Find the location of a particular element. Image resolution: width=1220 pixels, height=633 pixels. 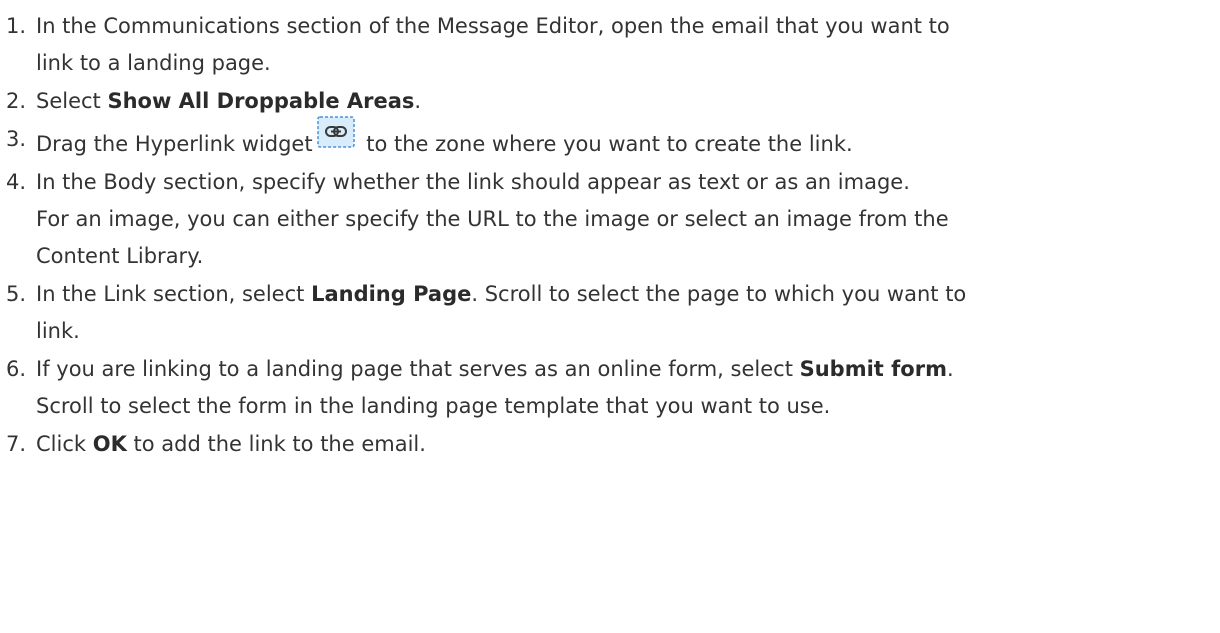

step-number: 4. is located at coordinates (16, 182).